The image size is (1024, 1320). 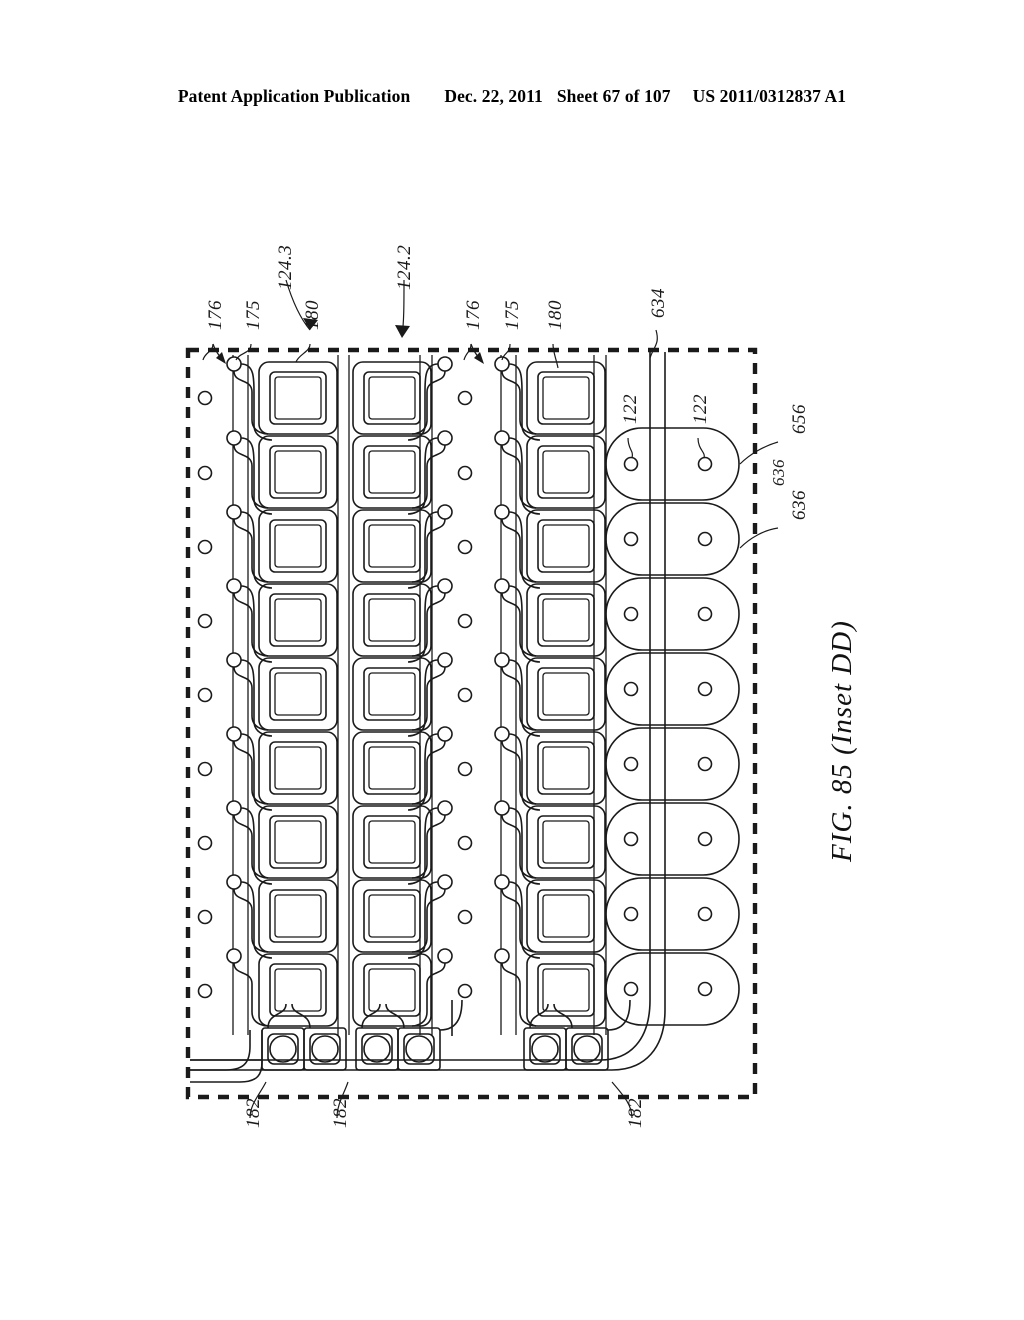 I want to click on ref-182-b: 182, so click(x=340, y=1113).